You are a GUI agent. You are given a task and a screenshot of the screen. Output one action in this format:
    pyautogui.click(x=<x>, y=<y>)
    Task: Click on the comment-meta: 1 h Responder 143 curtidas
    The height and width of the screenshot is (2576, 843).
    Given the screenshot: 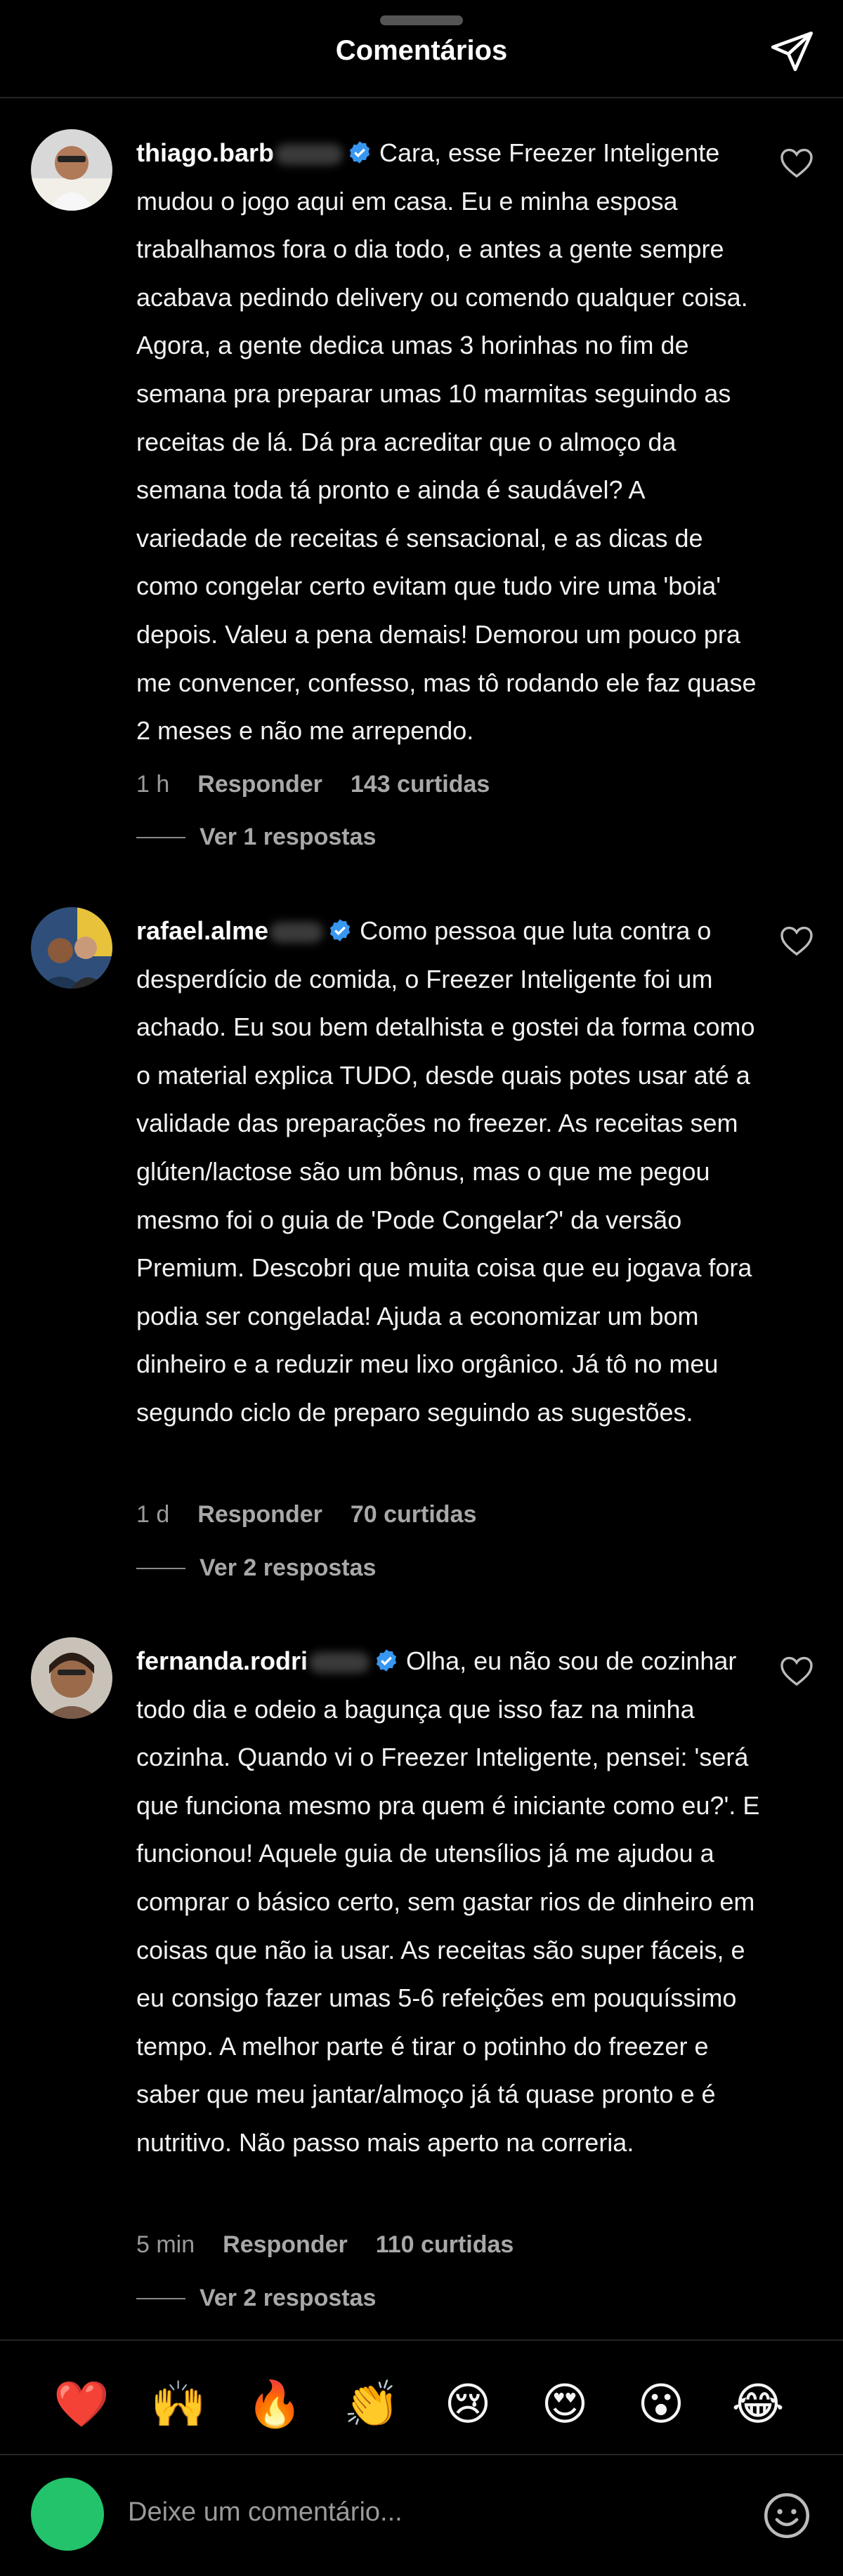 What is the action you would take?
    pyautogui.click(x=327, y=784)
    